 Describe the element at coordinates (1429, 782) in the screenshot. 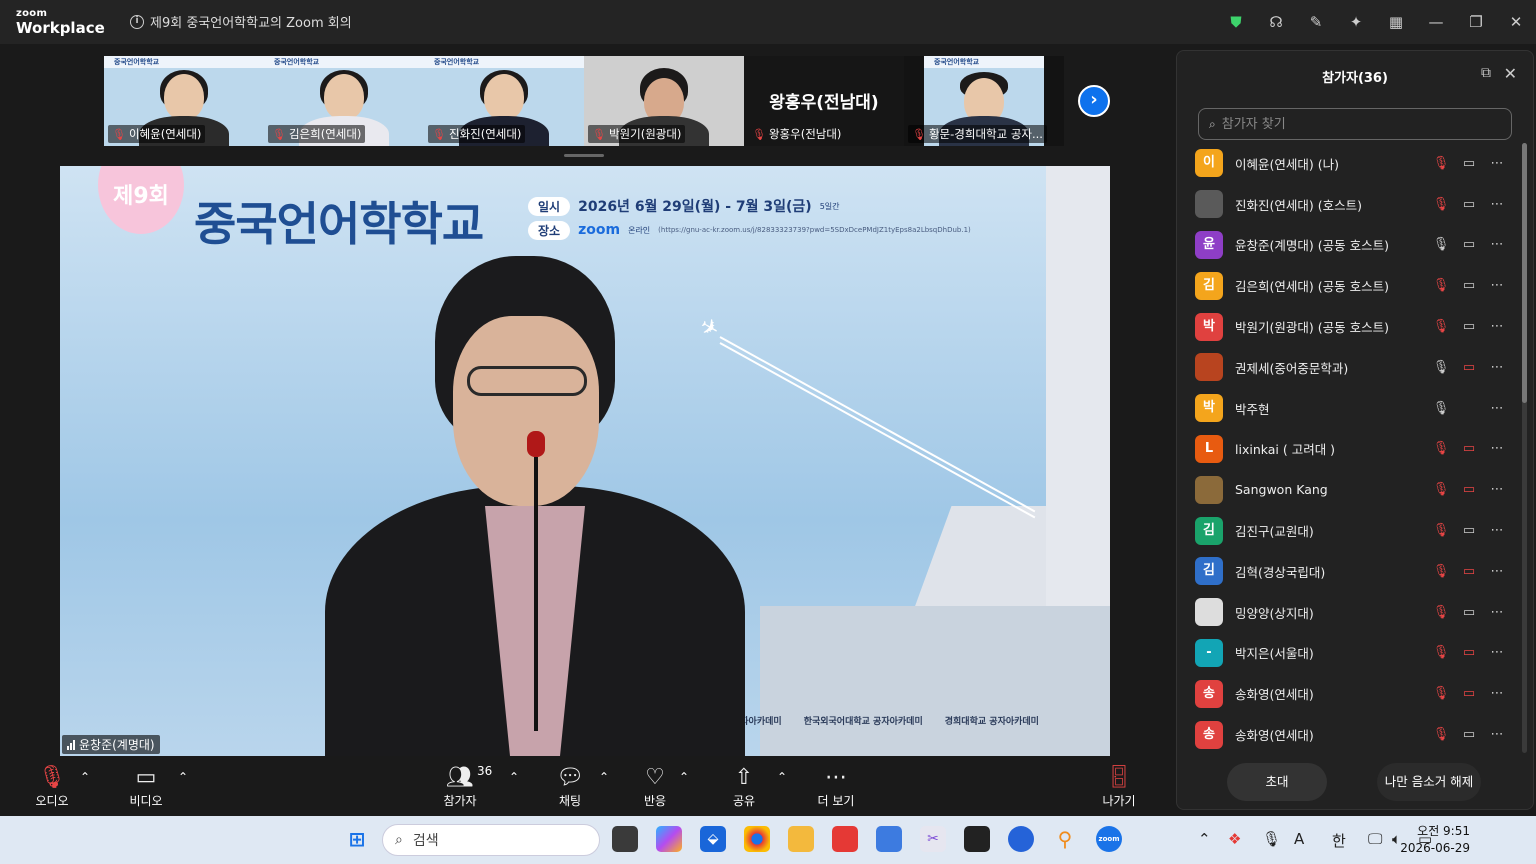

I see `unmute-me-button: 나만 음소거 해제` at that location.